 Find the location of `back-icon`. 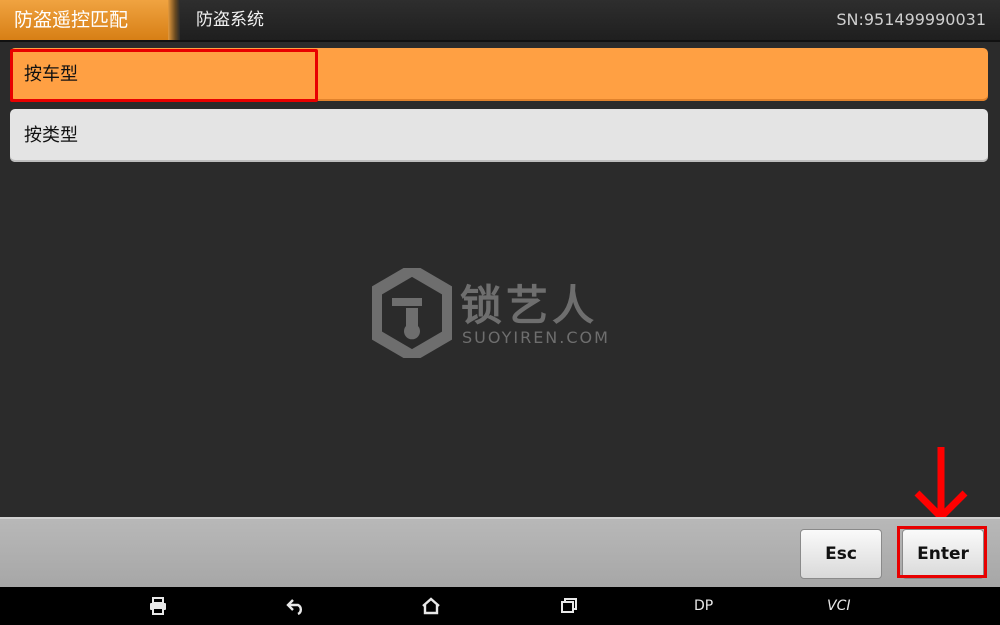

back-icon is located at coordinates (296, 606).